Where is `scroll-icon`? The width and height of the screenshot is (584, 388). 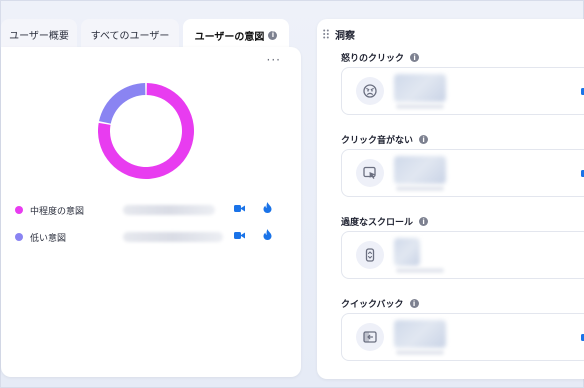 scroll-icon is located at coordinates (370, 255).